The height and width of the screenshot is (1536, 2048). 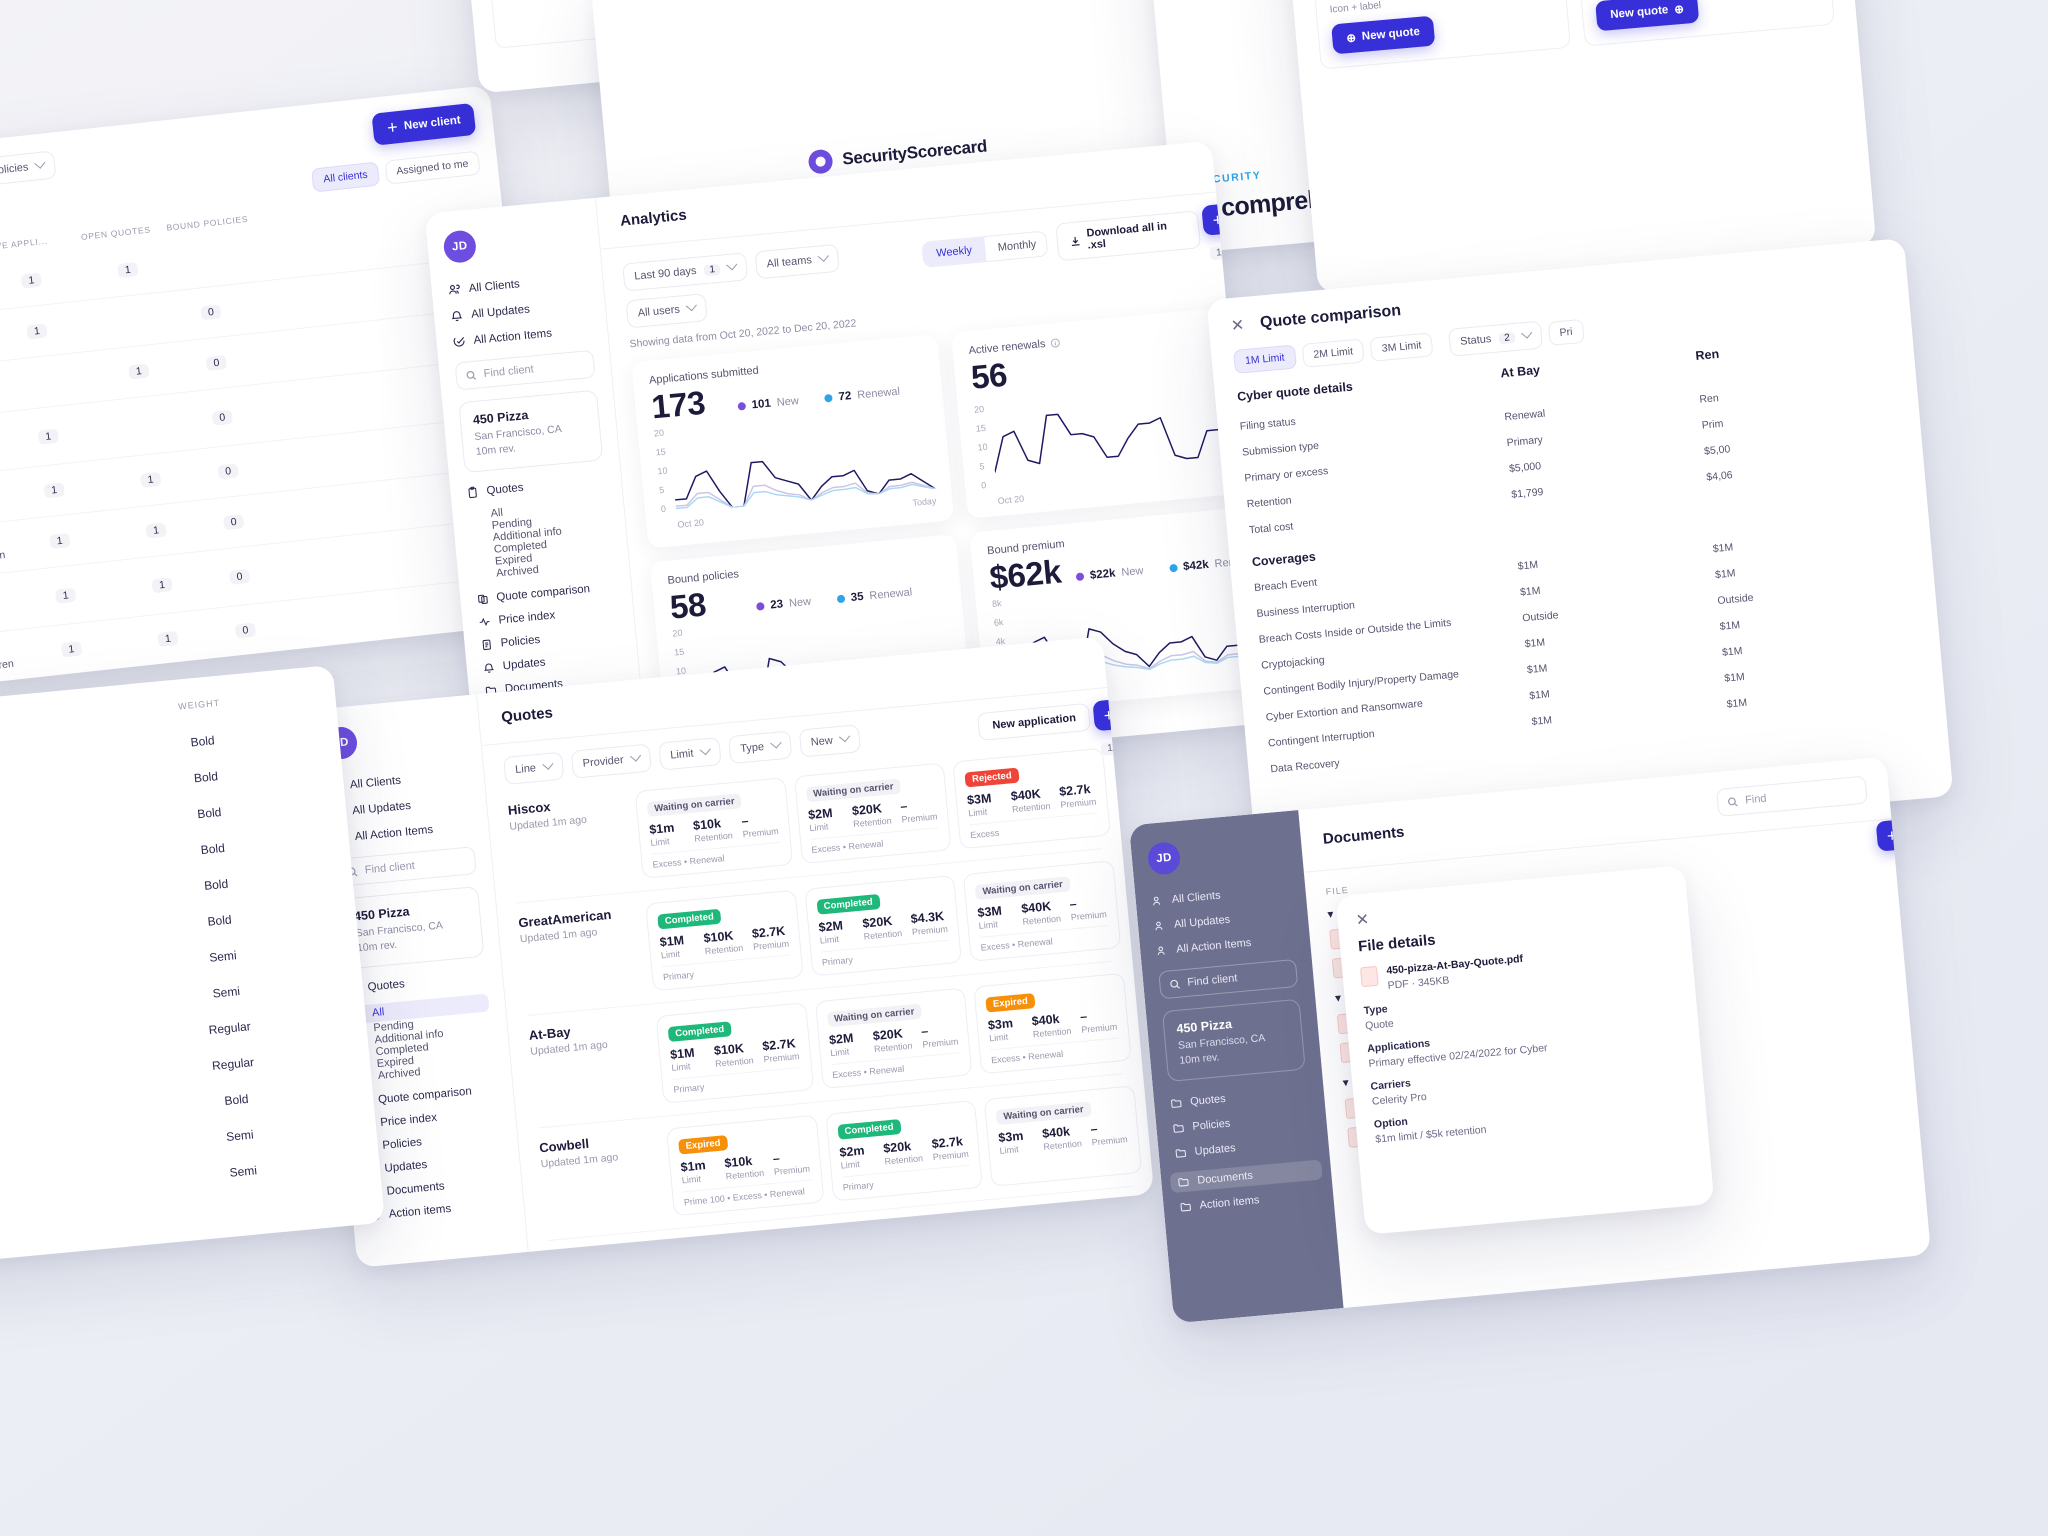 I want to click on documents-client-card: 450 Pizza San Francisco, CA 10m rev., so click(x=1233, y=1040).